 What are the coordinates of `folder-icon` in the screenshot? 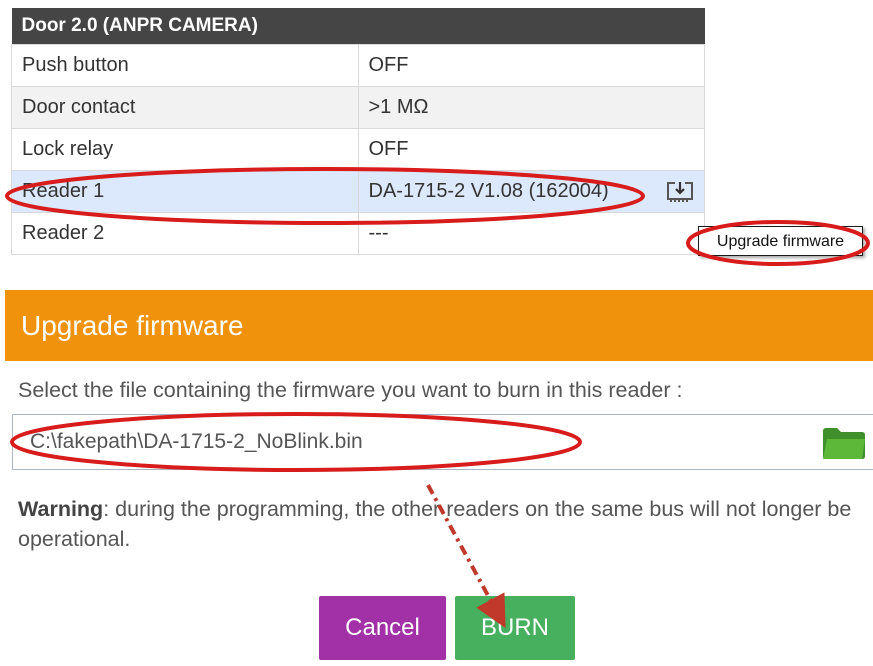 It's located at (844, 443).